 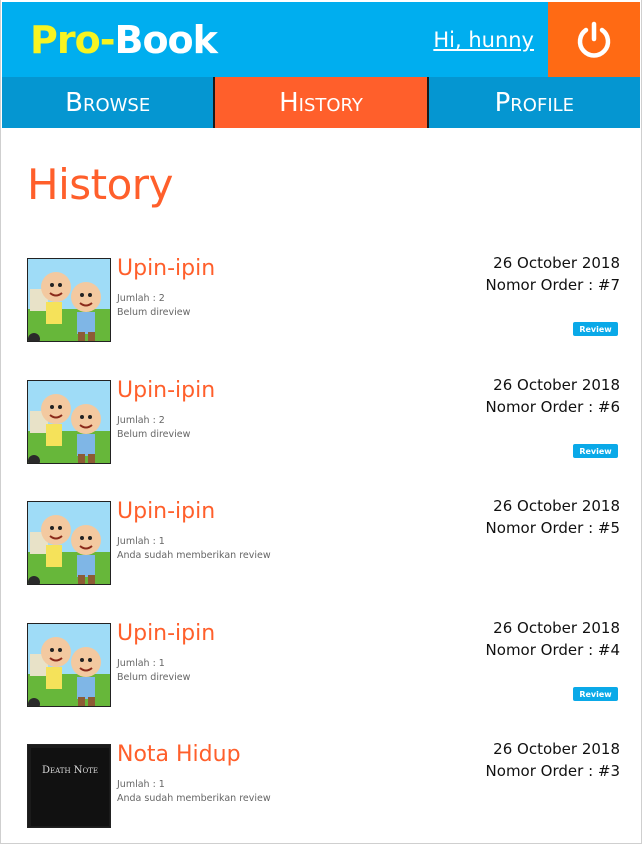 What do you see at coordinates (321, 39) in the screenshot?
I see `app-header: Pro-Book Hi, hunny` at bounding box center [321, 39].